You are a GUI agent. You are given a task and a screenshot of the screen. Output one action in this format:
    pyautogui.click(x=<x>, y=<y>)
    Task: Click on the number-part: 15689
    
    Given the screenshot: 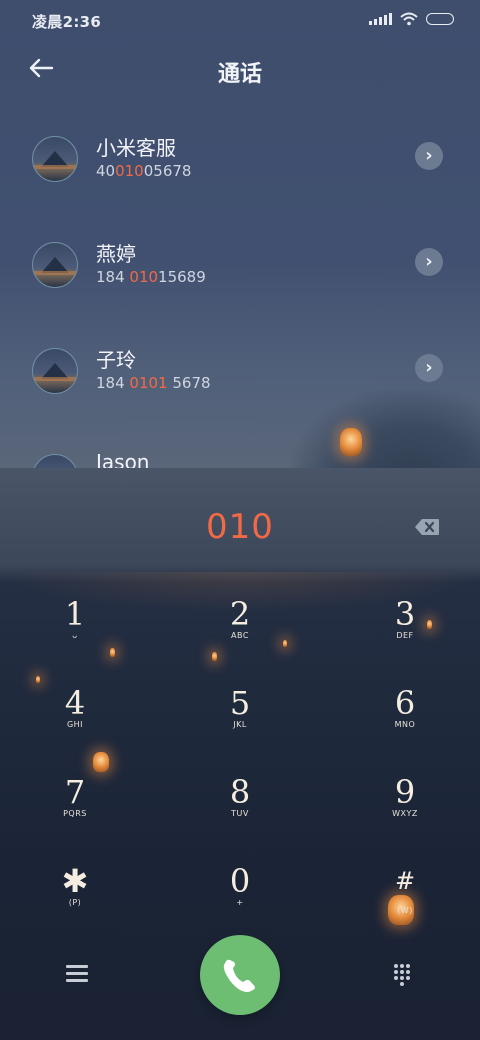 What is the action you would take?
    pyautogui.click(x=182, y=277)
    